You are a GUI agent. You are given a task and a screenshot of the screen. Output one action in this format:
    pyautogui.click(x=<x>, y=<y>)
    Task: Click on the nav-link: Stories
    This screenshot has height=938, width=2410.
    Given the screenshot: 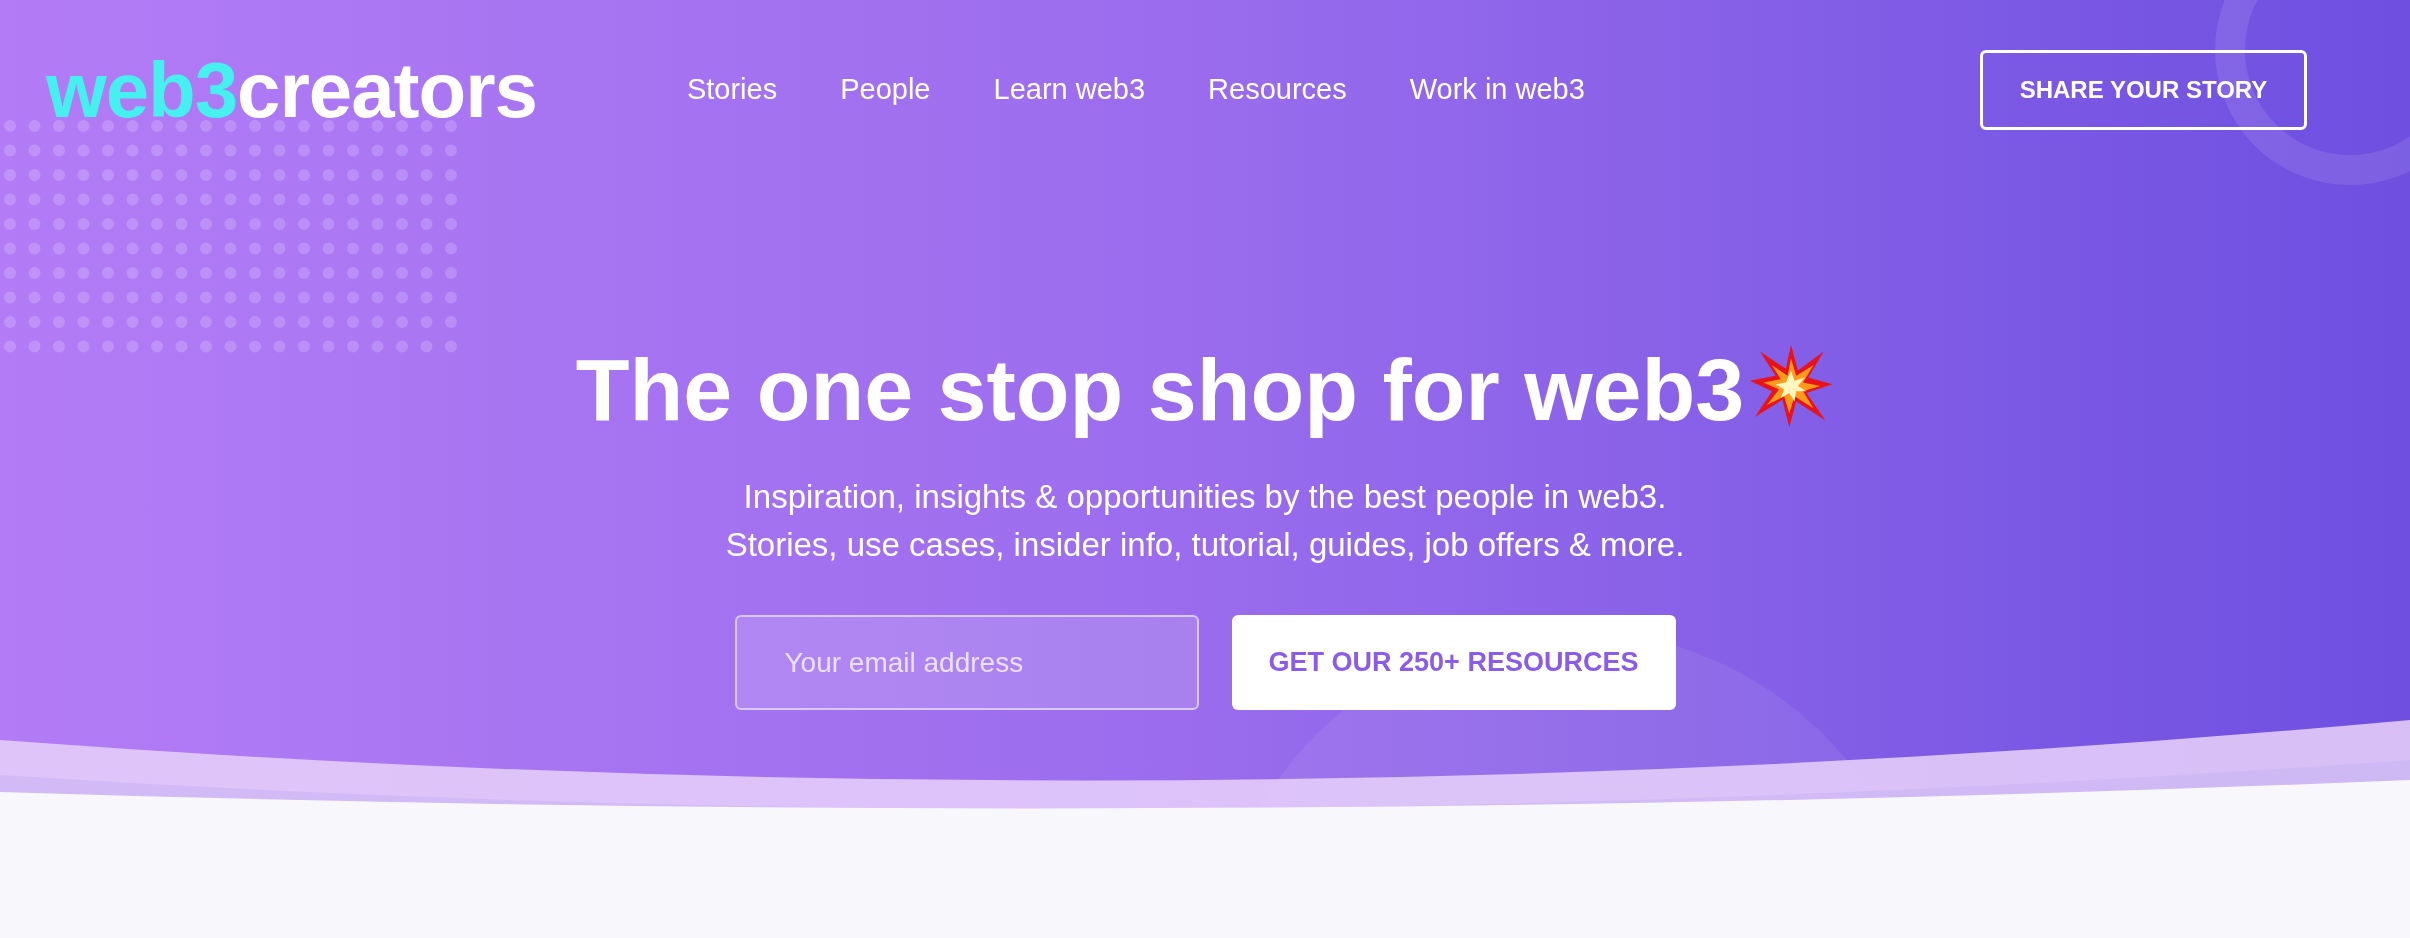 What is the action you would take?
    pyautogui.click(x=732, y=90)
    